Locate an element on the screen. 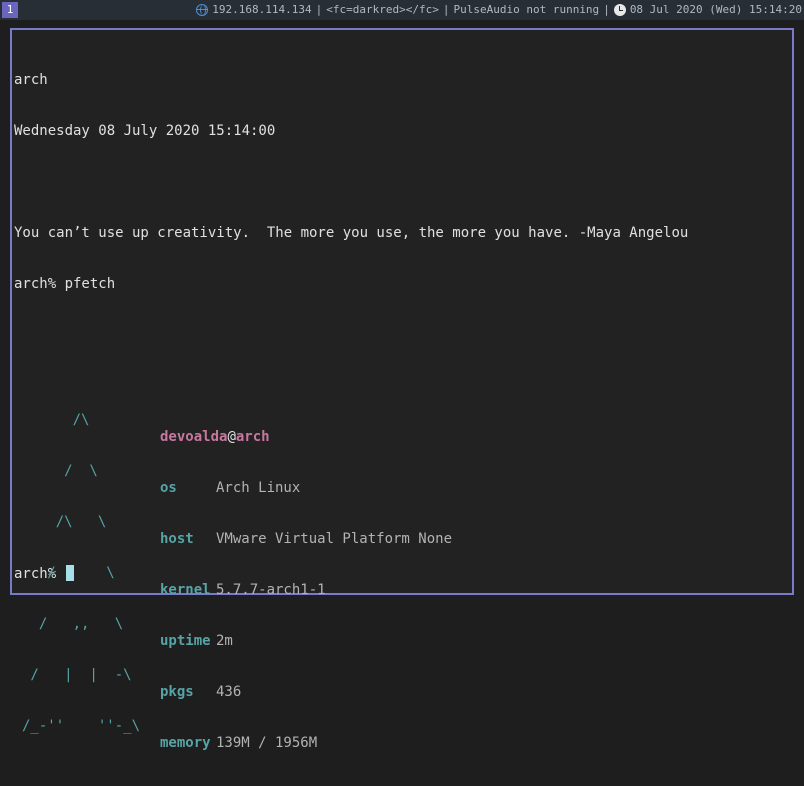  at-sign: @ is located at coordinates (231, 437).